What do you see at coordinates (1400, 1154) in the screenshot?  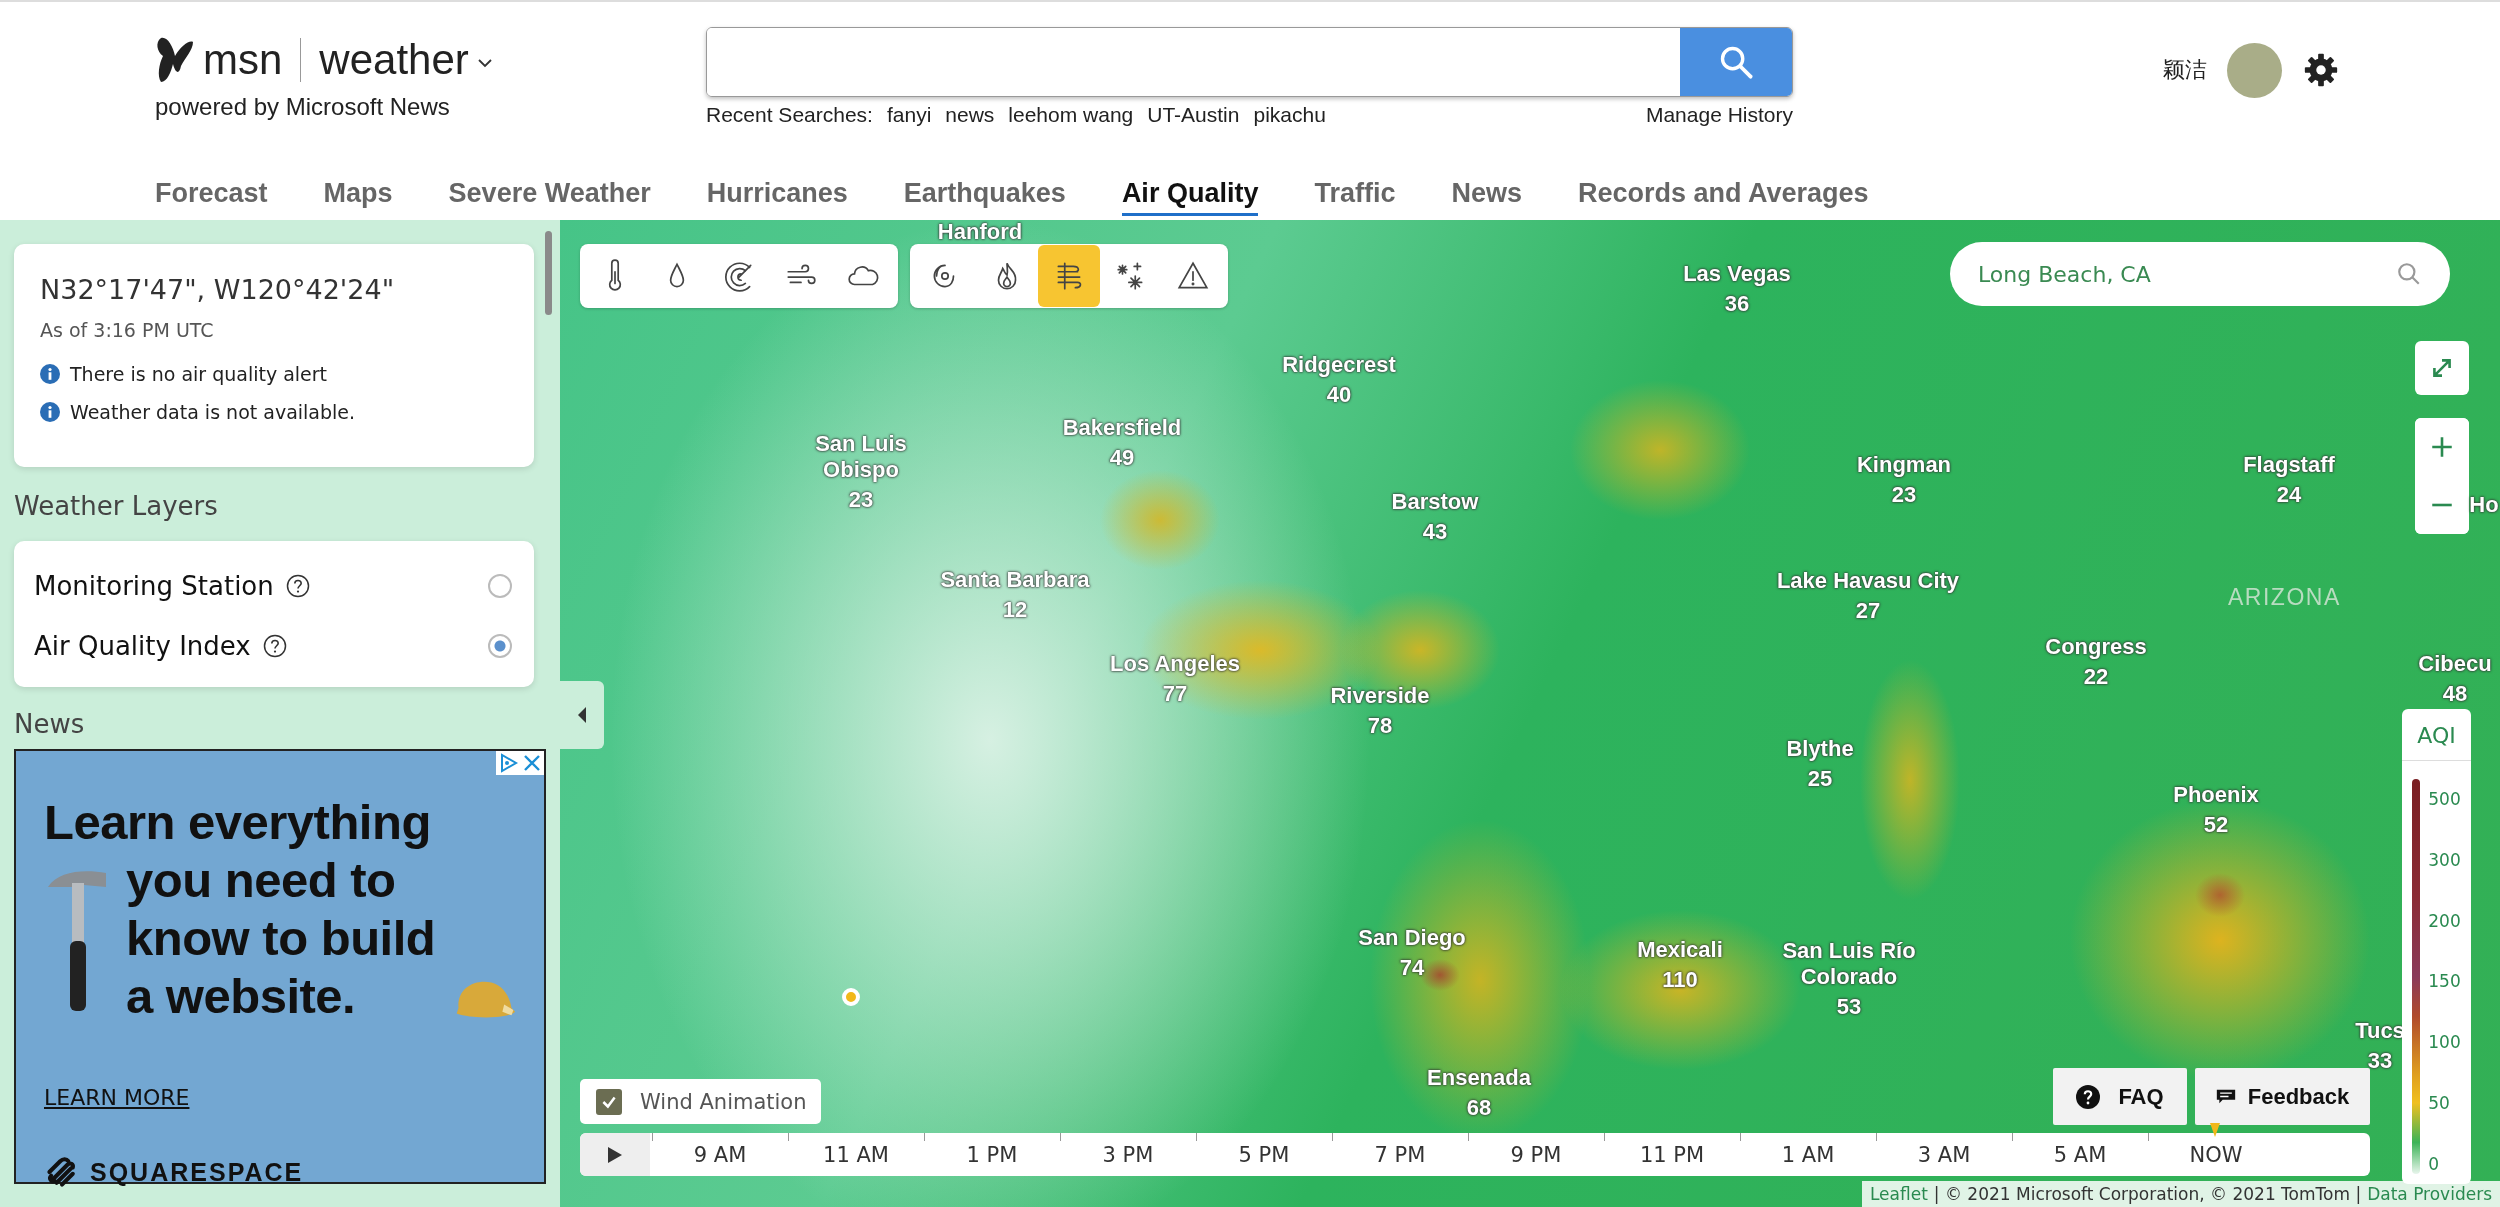 I see `time-label: 7 PM` at bounding box center [1400, 1154].